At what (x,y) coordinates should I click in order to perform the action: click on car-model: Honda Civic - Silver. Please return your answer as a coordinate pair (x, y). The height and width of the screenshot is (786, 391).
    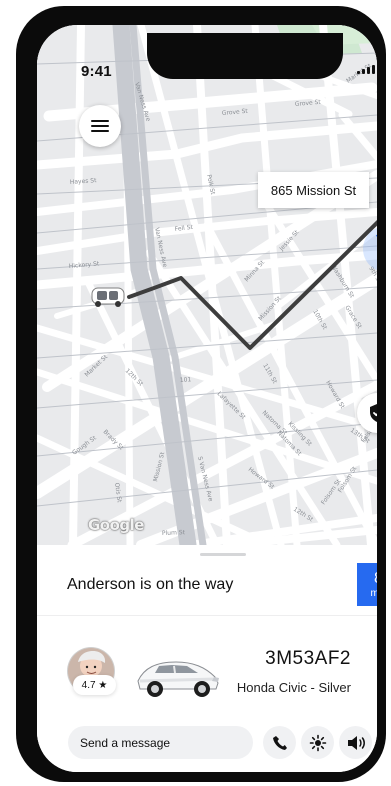
    Looking at the image, I should click on (293, 687).